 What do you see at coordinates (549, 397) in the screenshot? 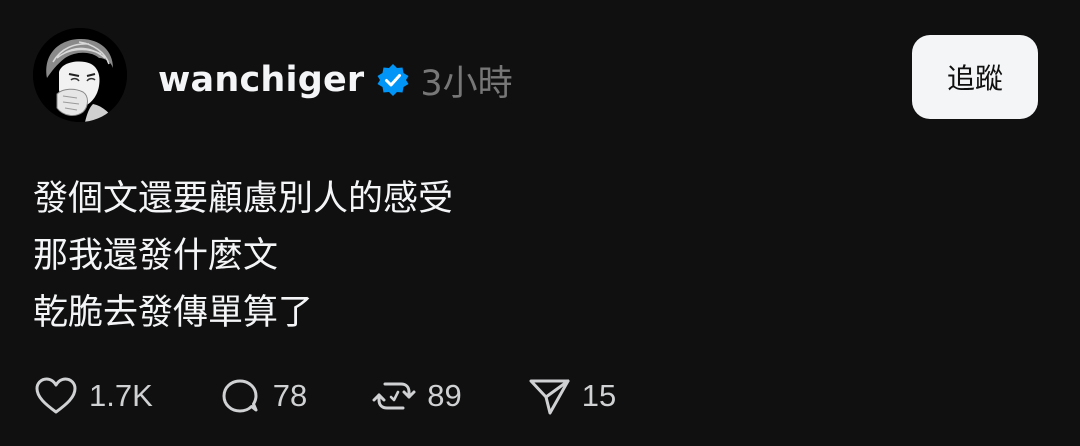
I see `send-icon` at bounding box center [549, 397].